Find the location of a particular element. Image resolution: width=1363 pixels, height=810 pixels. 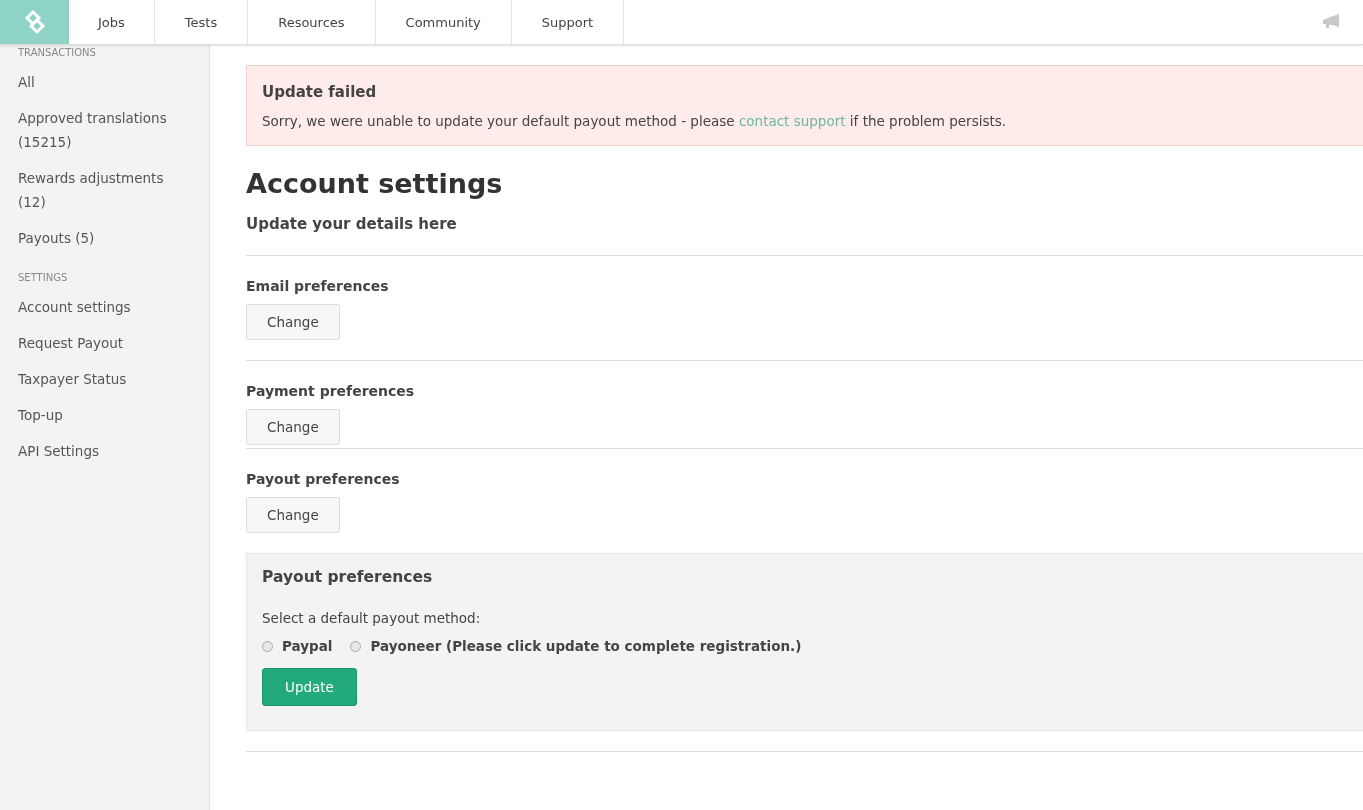

sidebar-heading: SETTINGS is located at coordinates (43, 277).